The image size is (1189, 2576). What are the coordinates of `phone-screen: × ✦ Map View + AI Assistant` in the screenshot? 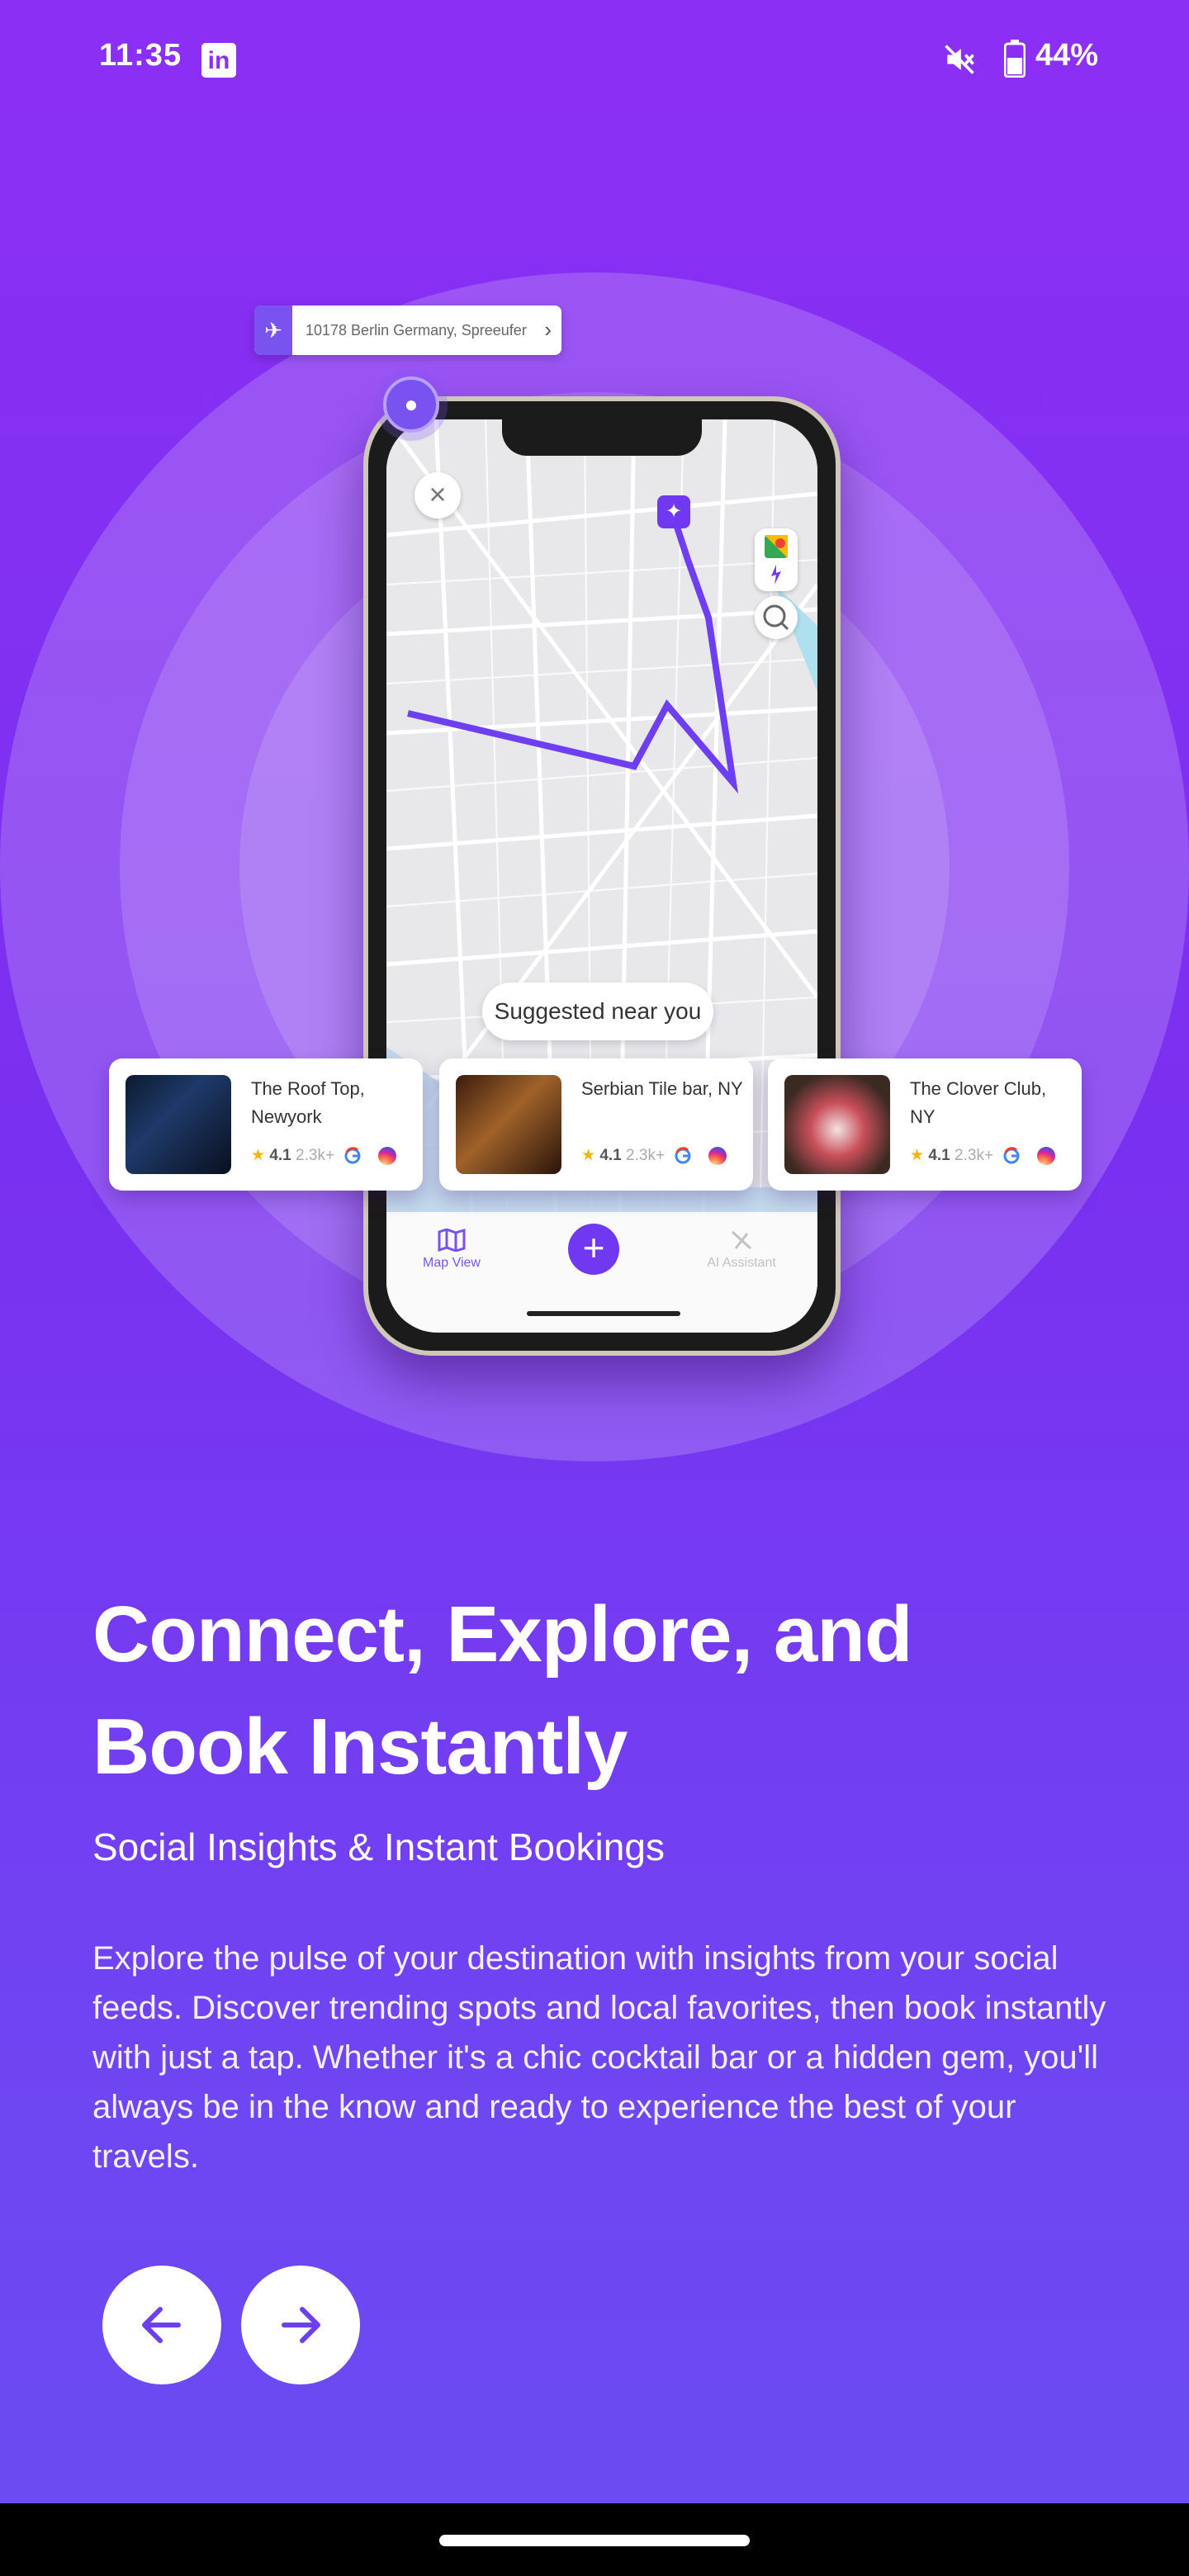 It's located at (601, 876).